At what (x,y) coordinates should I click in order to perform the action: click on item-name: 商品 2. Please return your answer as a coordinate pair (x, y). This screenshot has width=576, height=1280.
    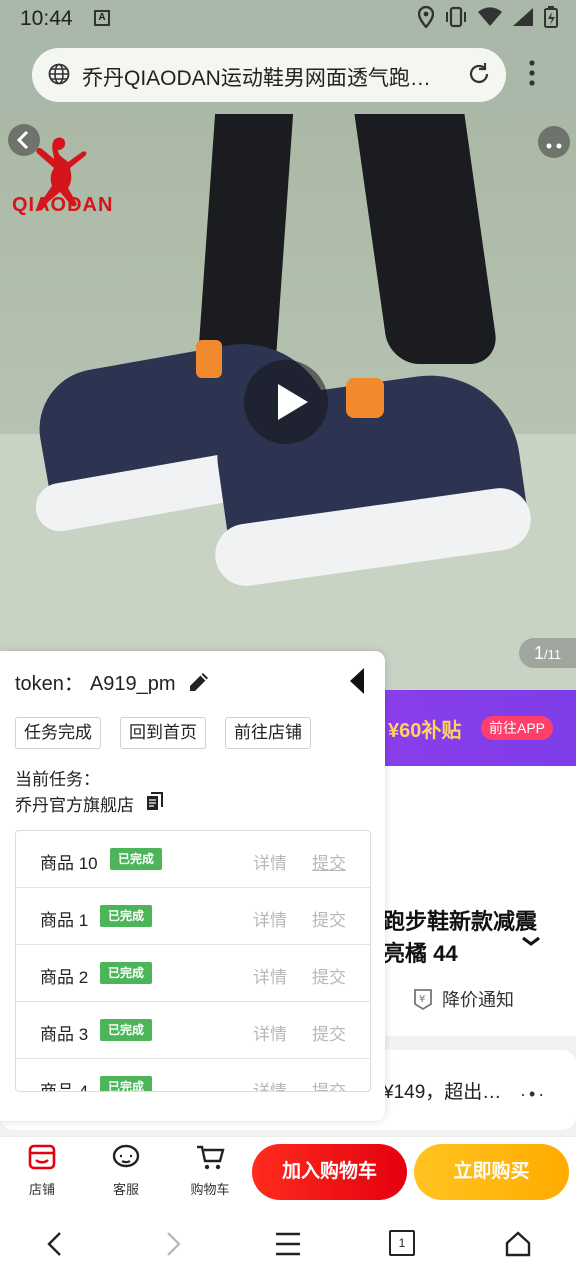
    Looking at the image, I should click on (64, 977).